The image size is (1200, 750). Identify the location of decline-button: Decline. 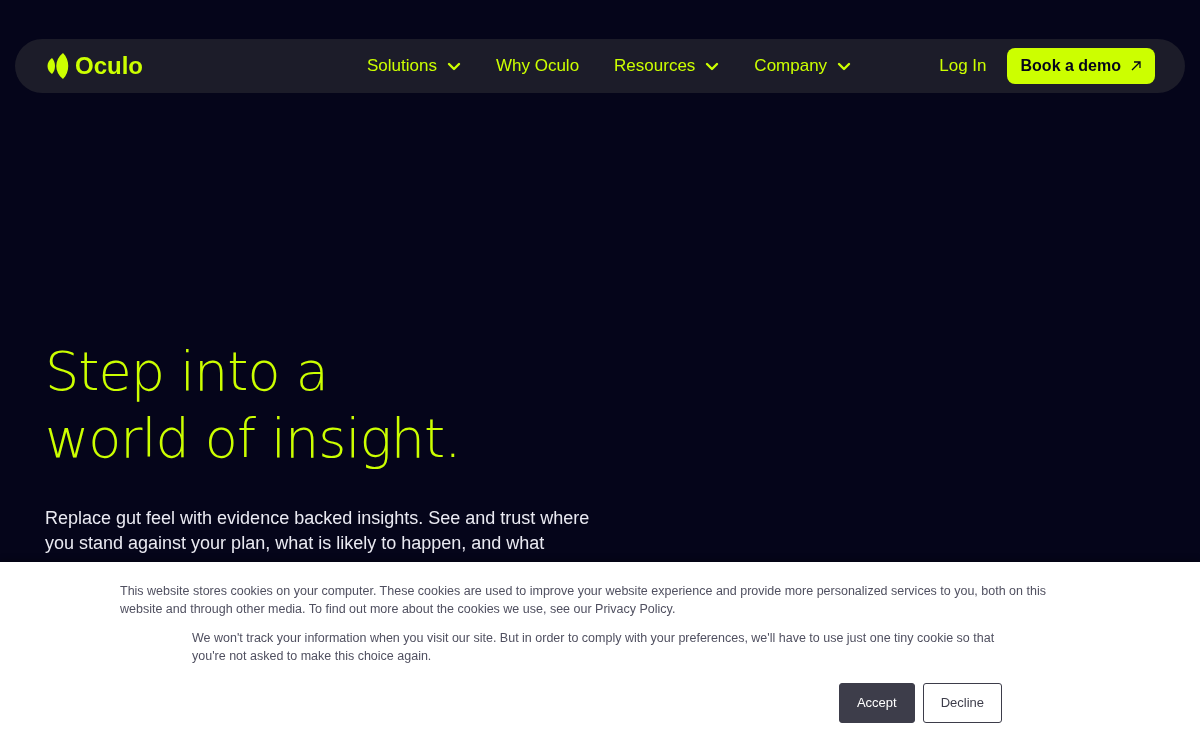
(962, 703).